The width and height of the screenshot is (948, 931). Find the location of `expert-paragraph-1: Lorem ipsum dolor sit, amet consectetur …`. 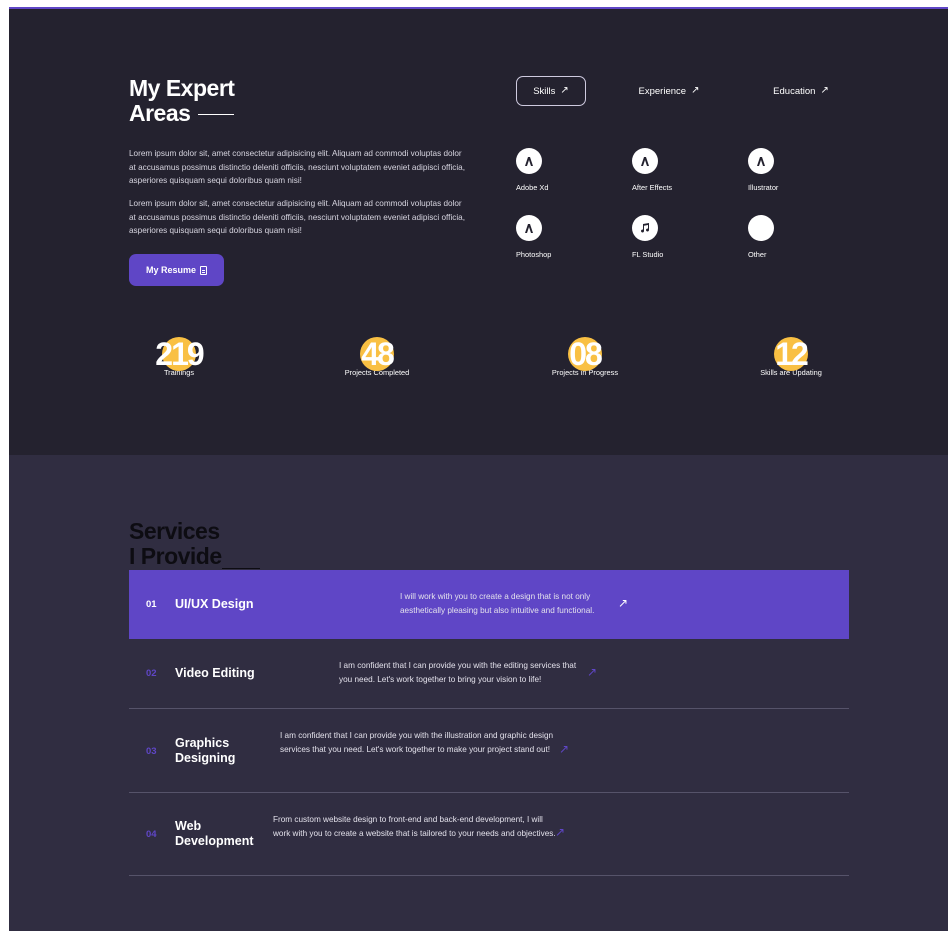

expert-paragraph-1: Lorem ipsum dolor sit, amet consectetur … is located at coordinates (297, 167).